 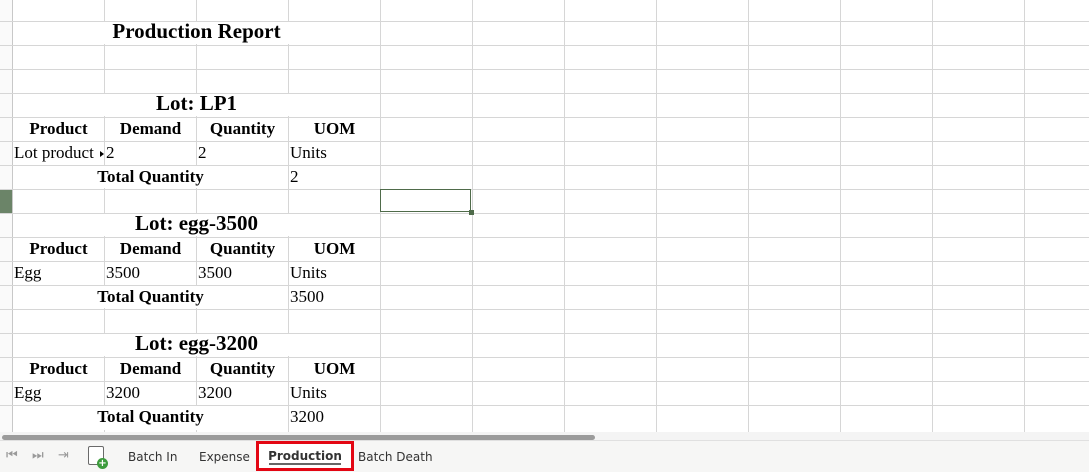 I want to click on tab-production: Production, so click(x=305, y=456).